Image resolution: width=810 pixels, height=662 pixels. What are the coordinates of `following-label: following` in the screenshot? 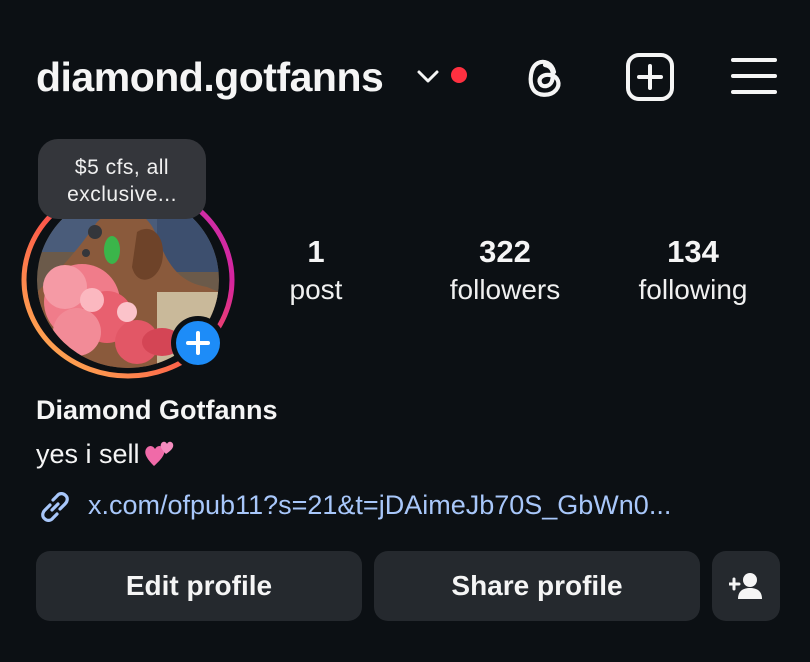 It's located at (693, 289).